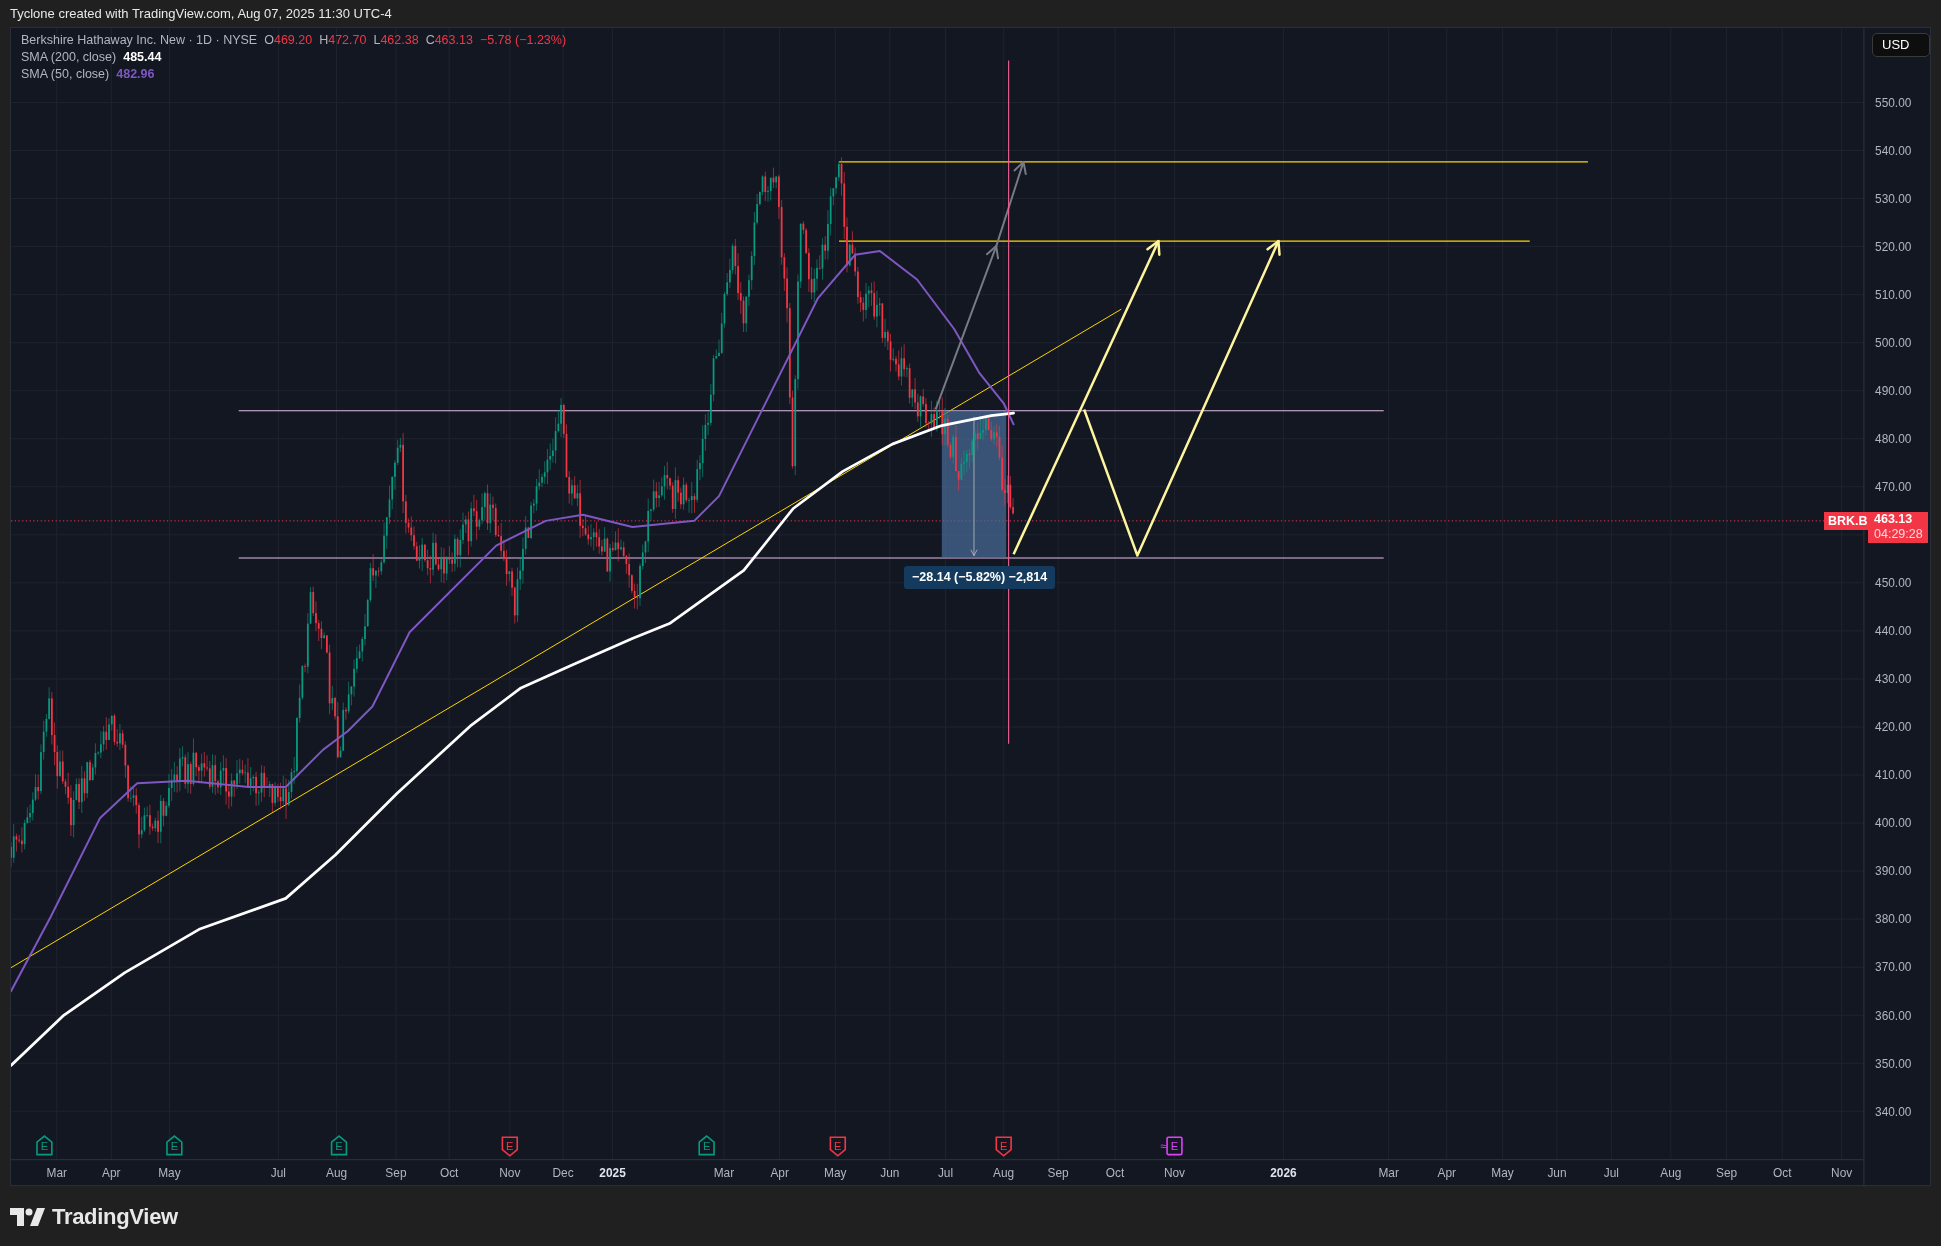  What do you see at coordinates (1894, 519) in the screenshot?
I see `price-text: 463.13` at bounding box center [1894, 519].